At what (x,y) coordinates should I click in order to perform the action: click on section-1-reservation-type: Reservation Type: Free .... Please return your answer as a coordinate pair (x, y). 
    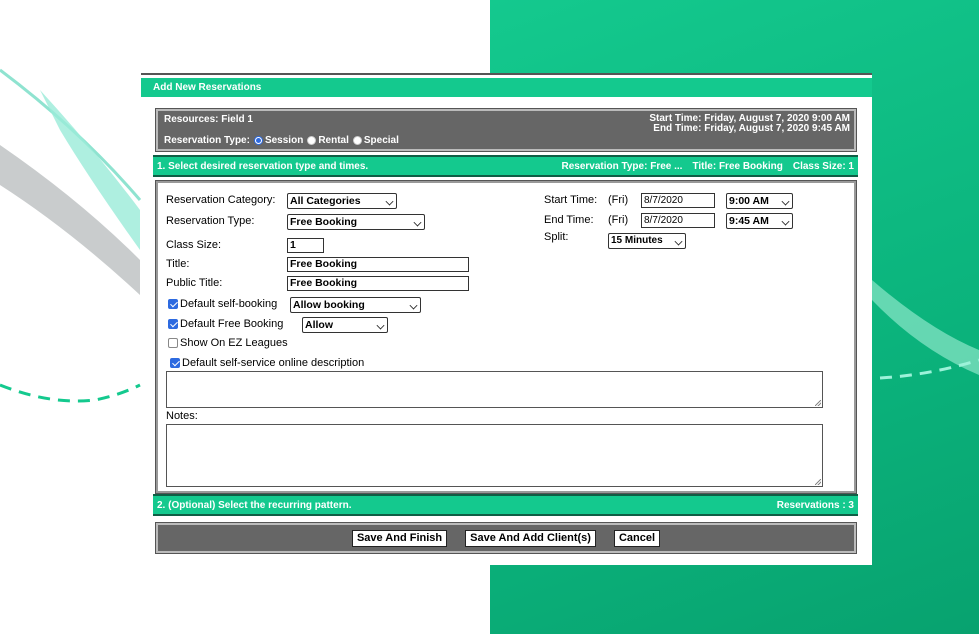
    Looking at the image, I should click on (622, 166).